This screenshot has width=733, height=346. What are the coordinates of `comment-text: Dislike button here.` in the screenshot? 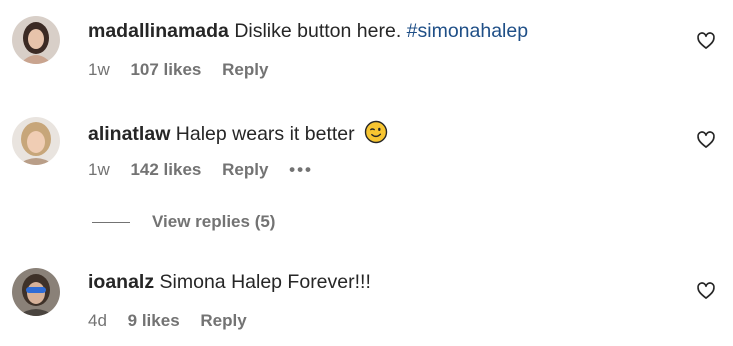 It's located at (318, 31).